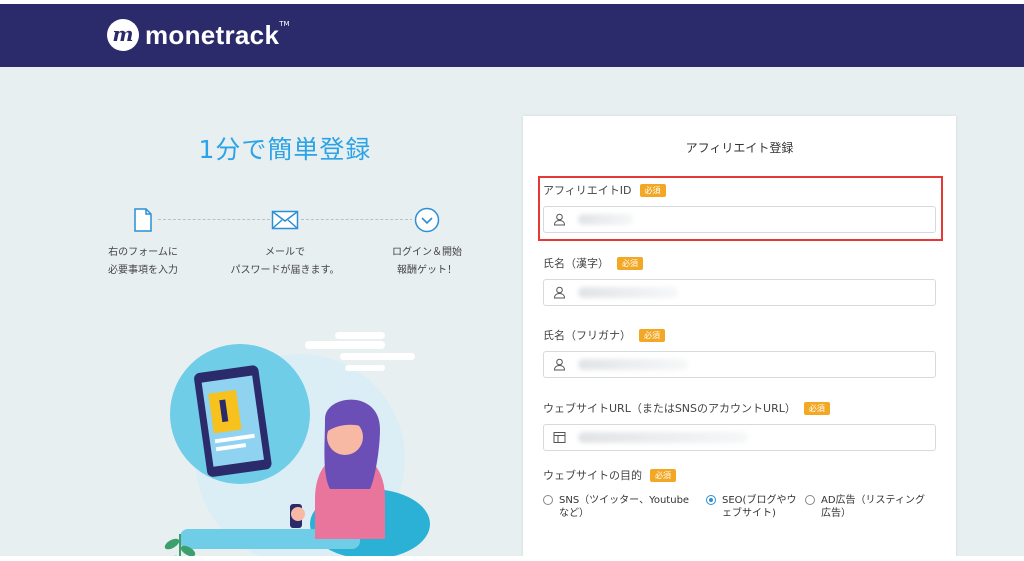  I want to click on field-name-kanji: 氏名（漢字） 必須, so click(739, 280).